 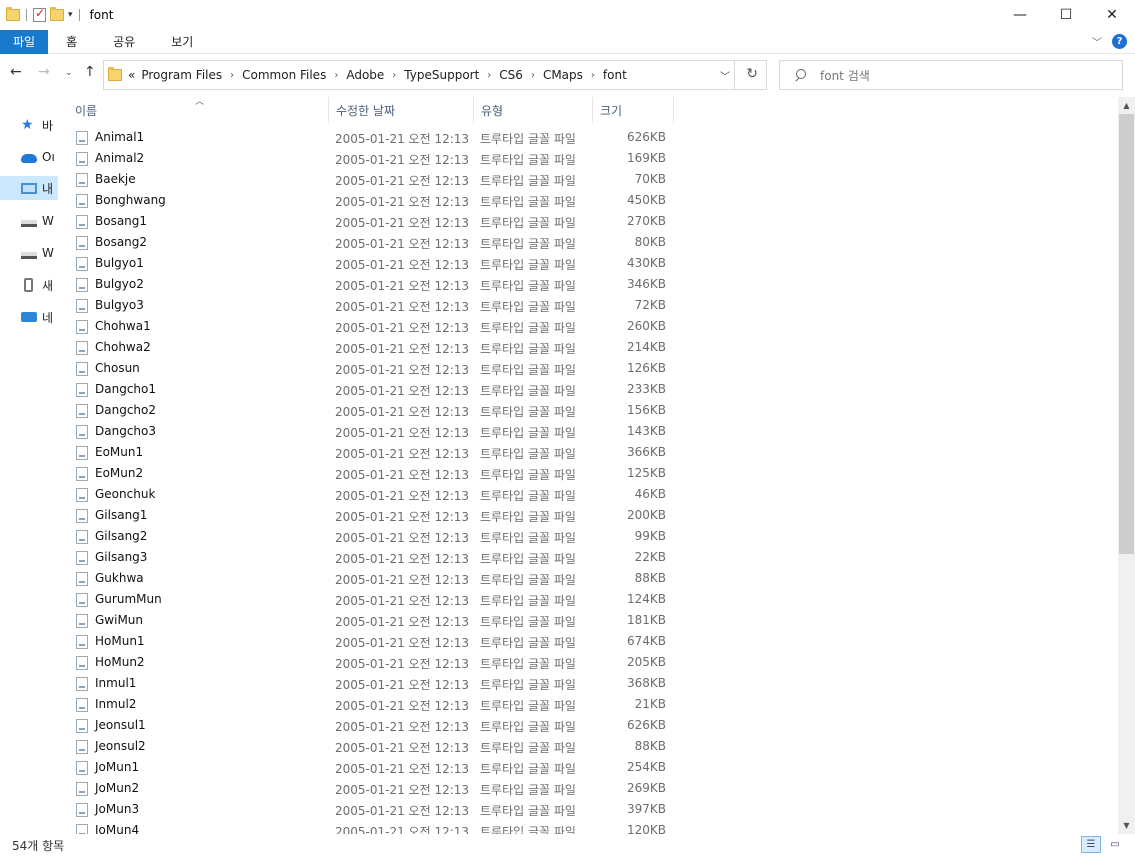 What do you see at coordinates (29, 285) in the screenshot?
I see `sidebar-item-device: 새` at bounding box center [29, 285].